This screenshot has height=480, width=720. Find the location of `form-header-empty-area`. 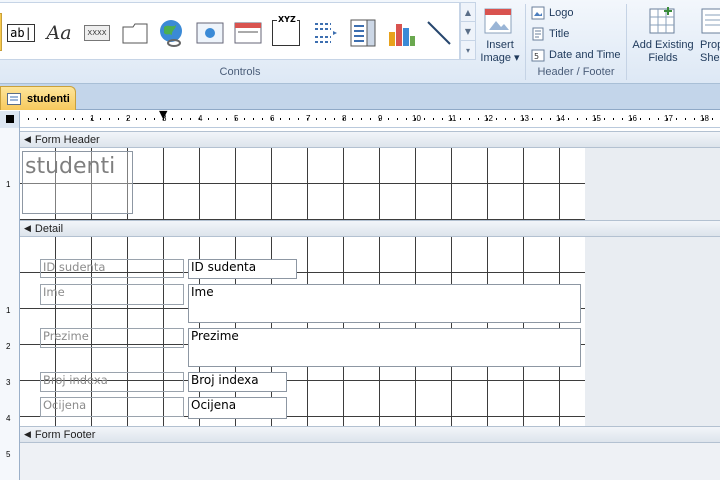

form-header-empty-area is located at coordinates (652, 184).